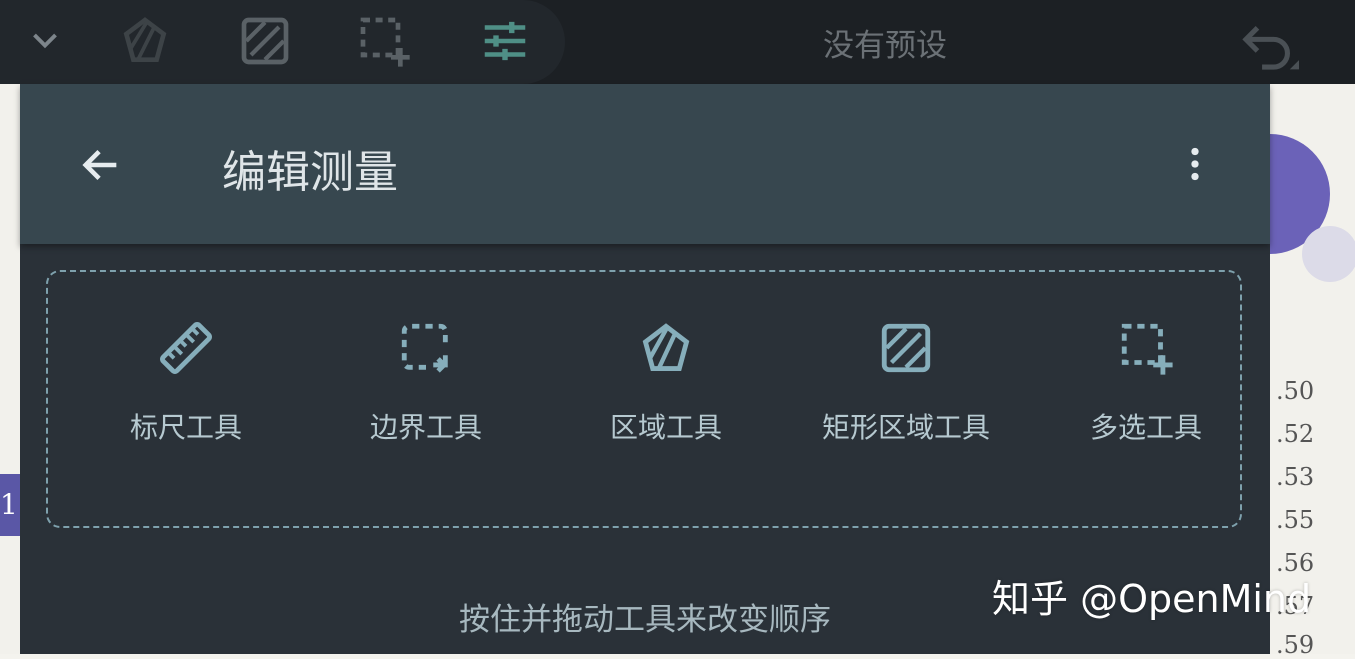 Image resolution: width=1355 pixels, height=659 pixels. Describe the element at coordinates (11, 505) in the screenshot. I see `doc-badge: 1` at that location.